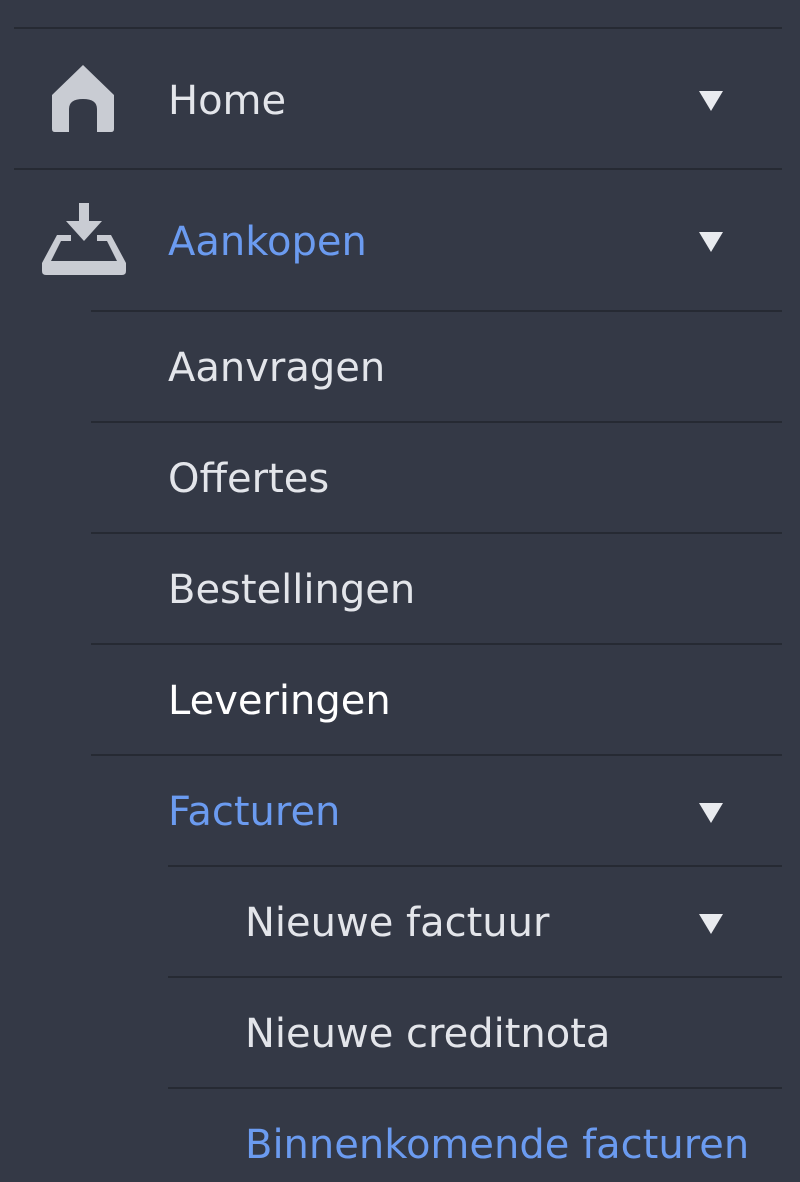 Image resolution: width=800 pixels, height=1182 pixels. Describe the element at coordinates (277, 368) in the screenshot. I see `menu-item-label: Aanvragen` at that location.